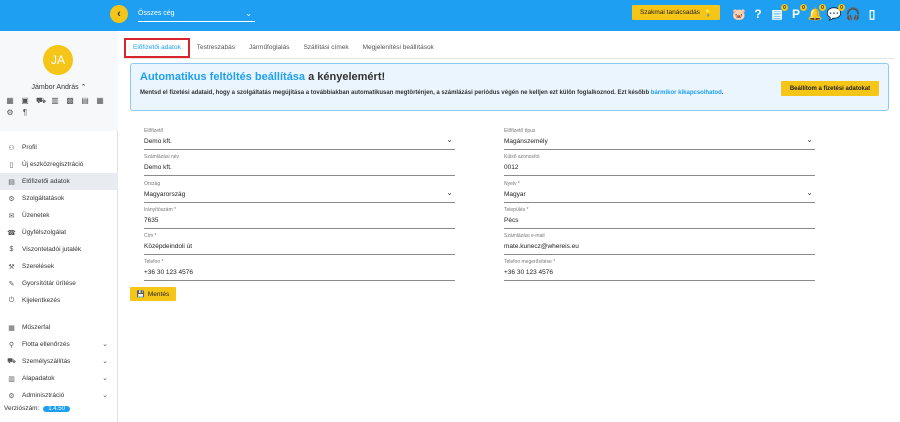 The image size is (900, 422). Describe the element at coordinates (157, 48) in the screenshot. I see `tab-el-fizet-i-adatok: Előfizetői adatok` at that location.